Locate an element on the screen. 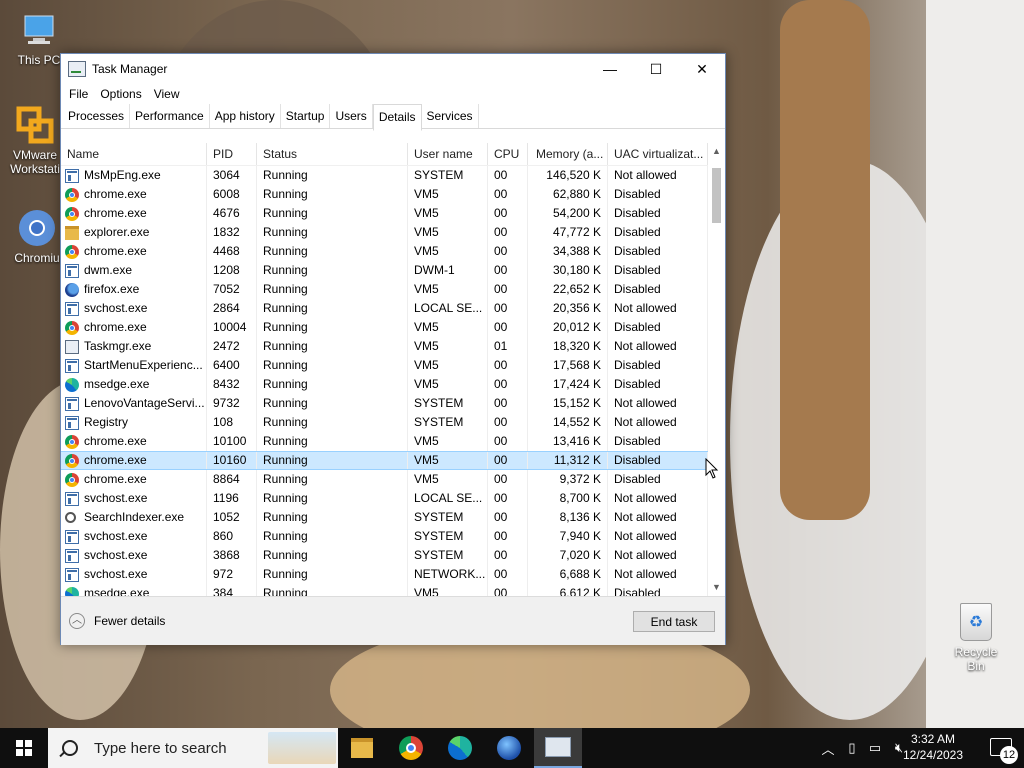  network-icon: ▭ is located at coordinates (875, 748).